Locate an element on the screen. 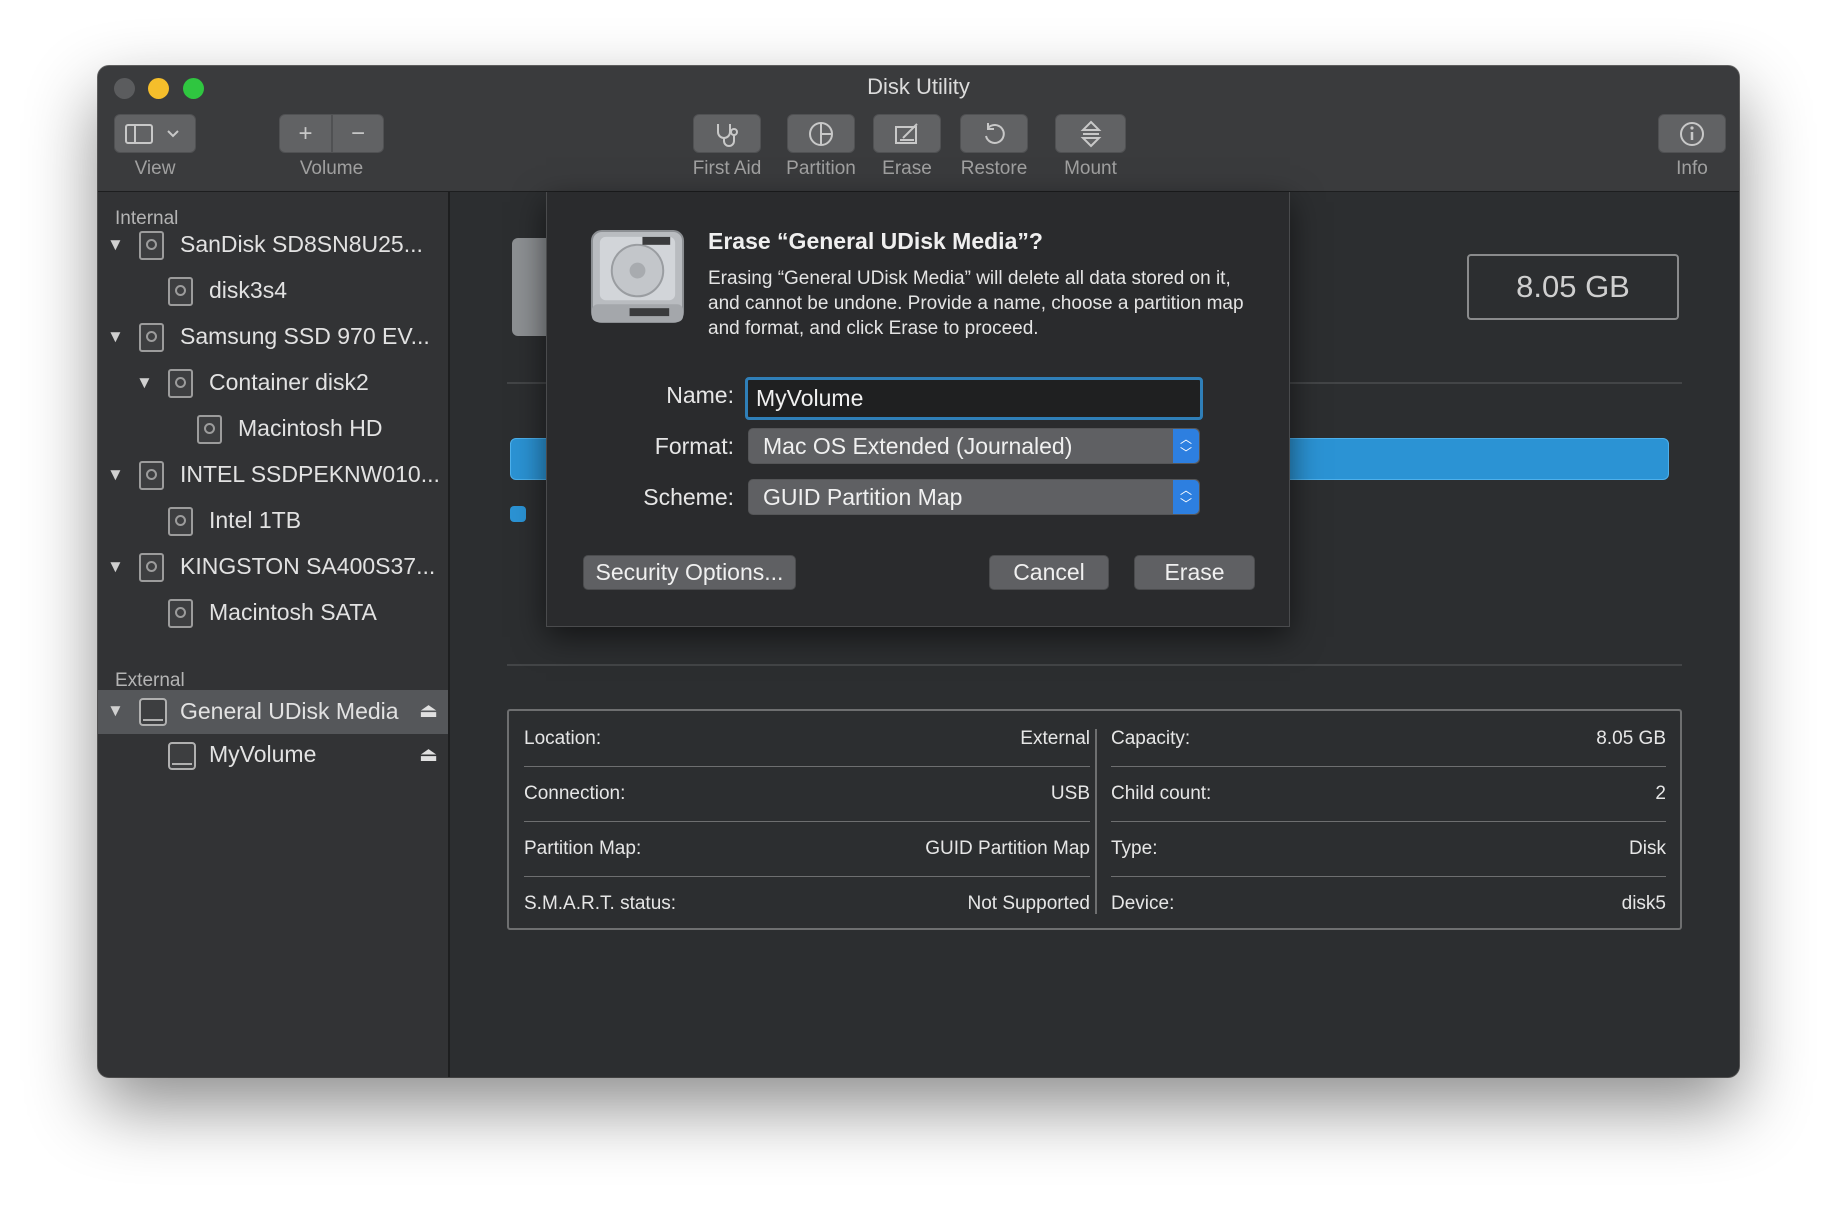 The width and height of the screenshot is (1838, 1209). erase-icon is located at coordinates (906, 133).